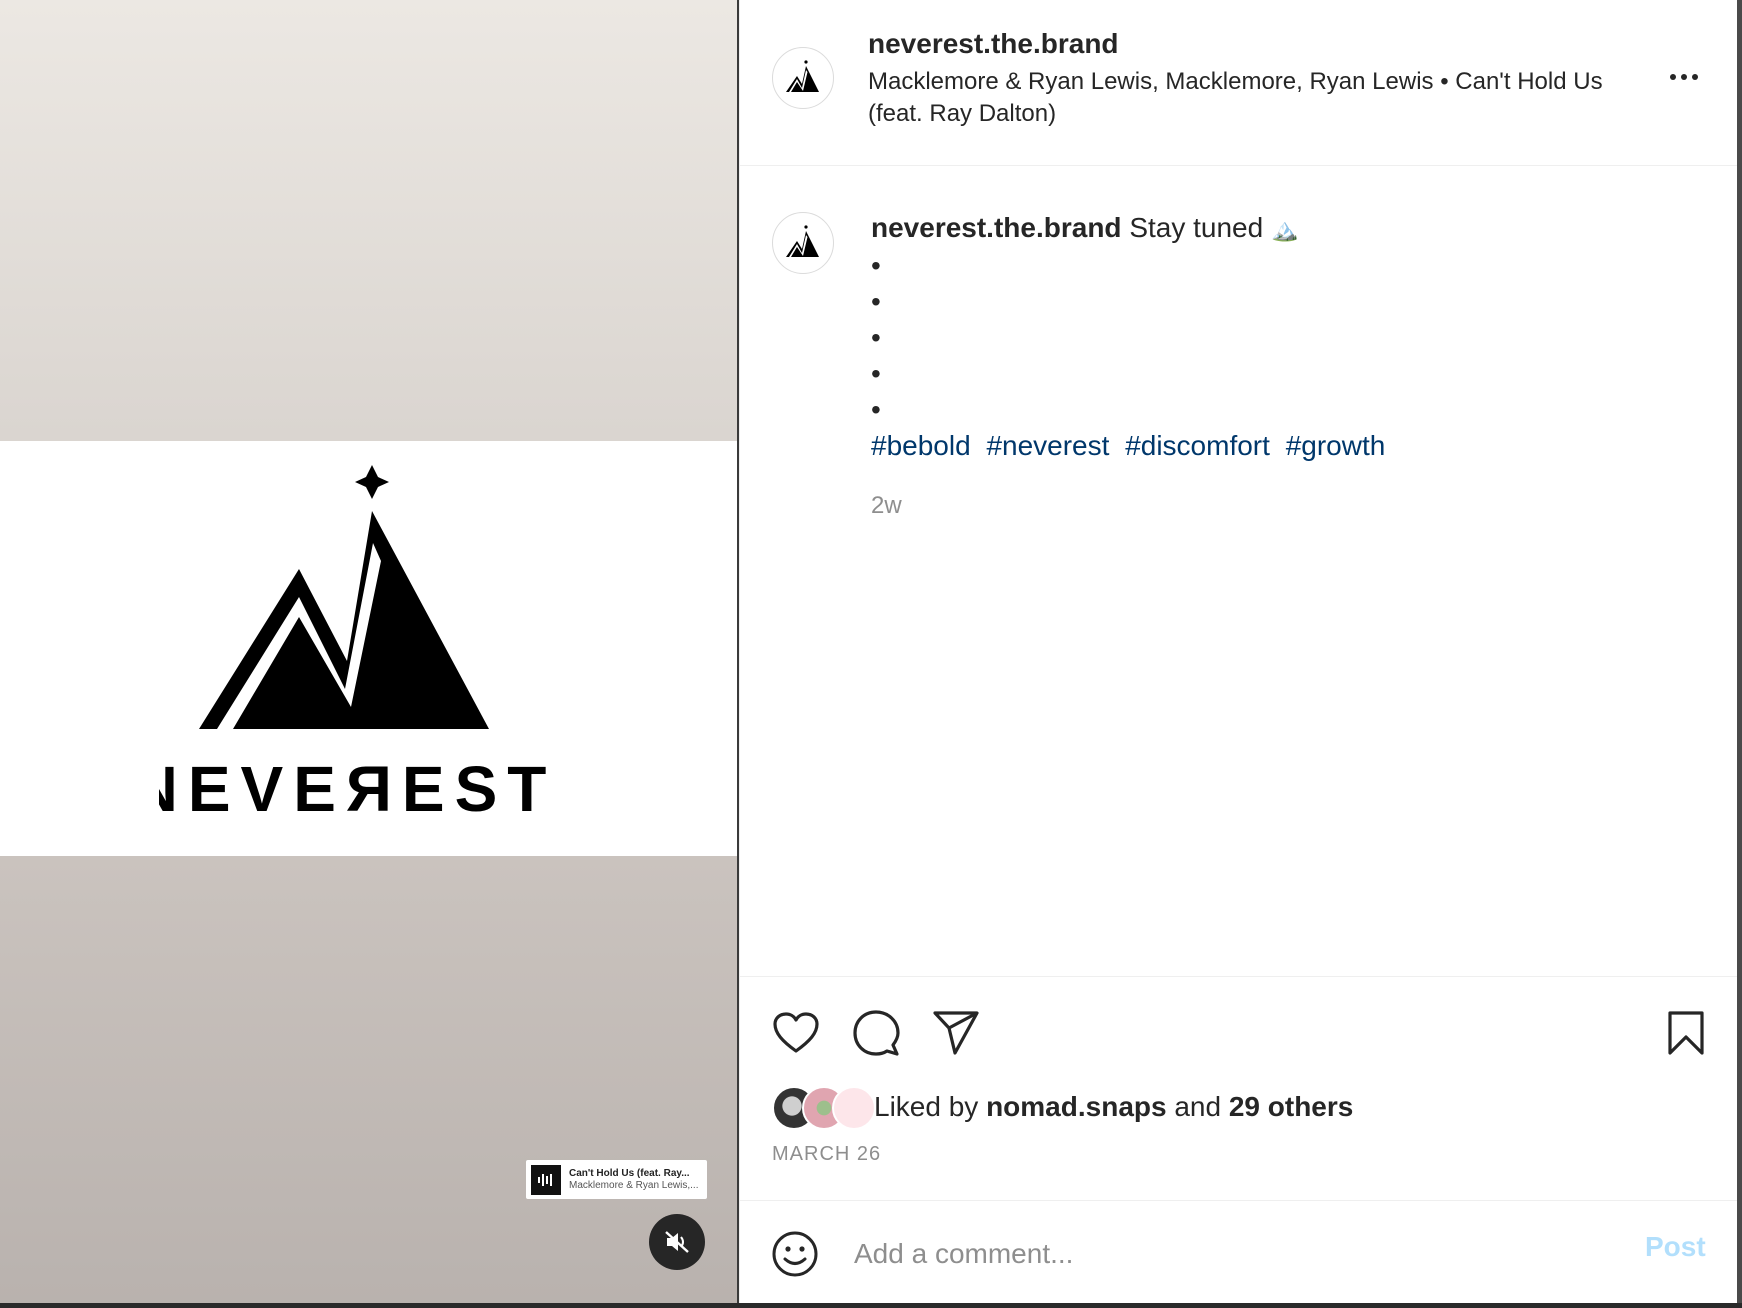 This screenshot has width=1742, height=1308. What do you see at coordinates (1076, 1106) in the screenshot?
I see `liked-by-user-link: nomad.snaps` at bounding box center [1076, 1106].